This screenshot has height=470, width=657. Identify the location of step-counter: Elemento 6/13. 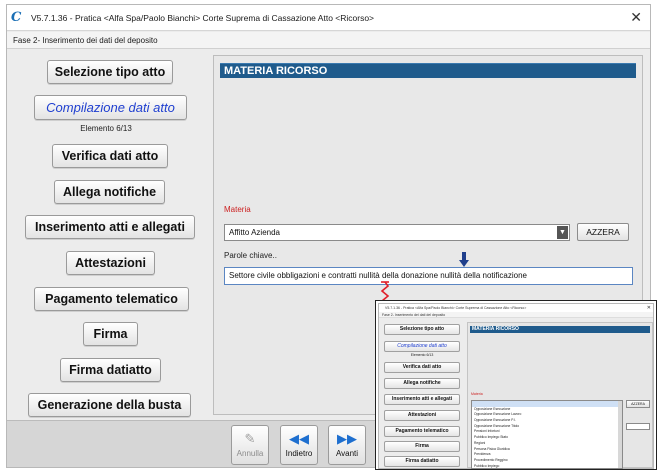
(106, 128).